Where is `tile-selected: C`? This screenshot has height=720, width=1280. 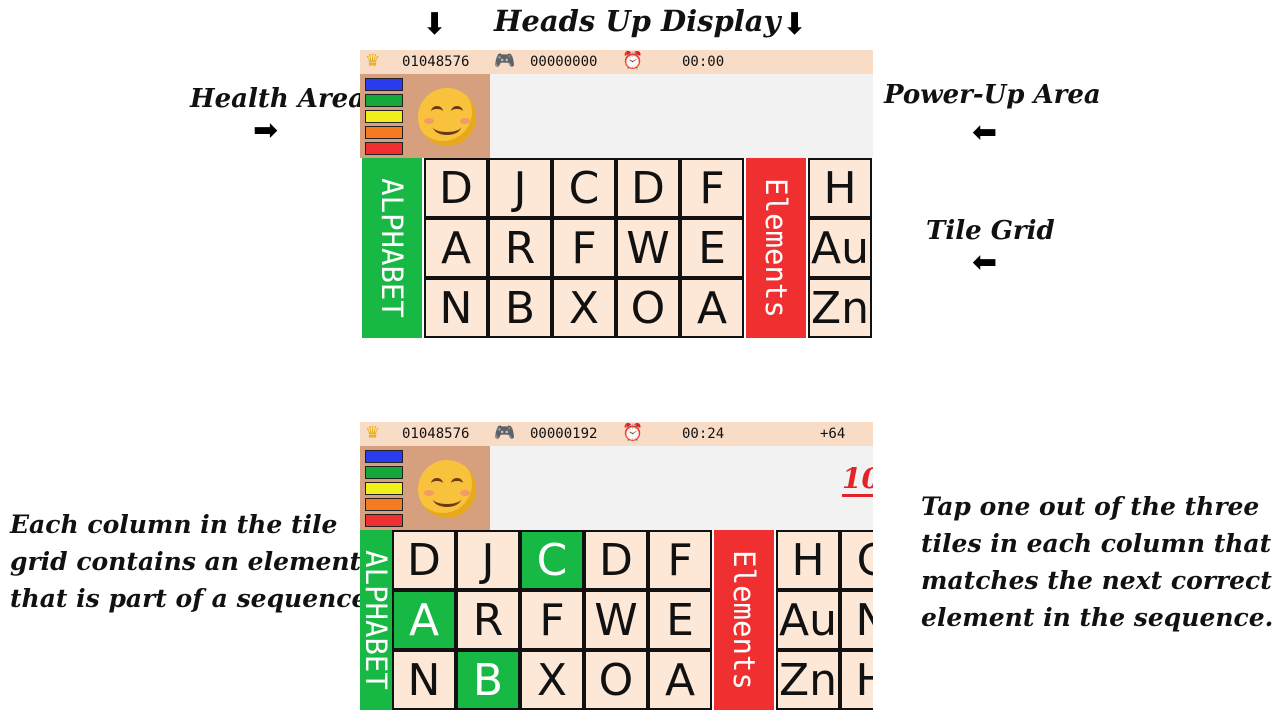 tile-selected: C is located at coordinates (552, 560).